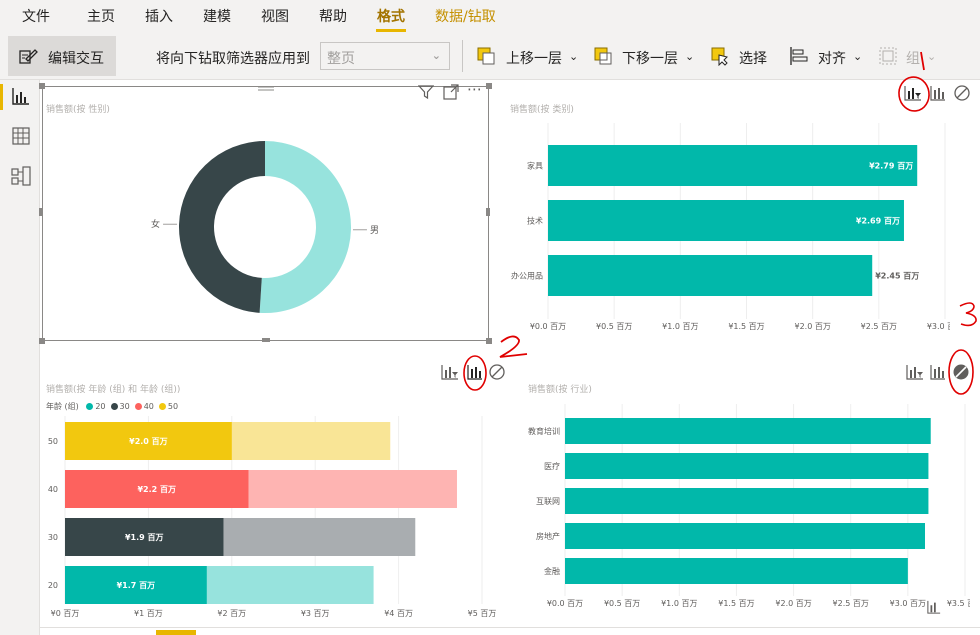 The height and width of the screenshot is (635, 980). What do you see at coordinates (753, 58) in the screenshot?
I see `select-button: 选择` at bounding box center [753, 58].